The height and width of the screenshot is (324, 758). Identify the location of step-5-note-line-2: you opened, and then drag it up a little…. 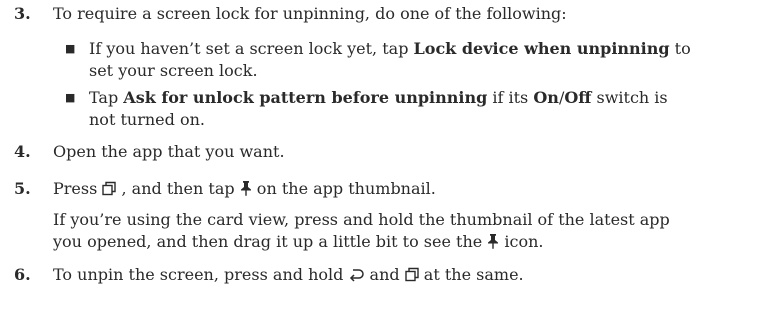
(298, 242).